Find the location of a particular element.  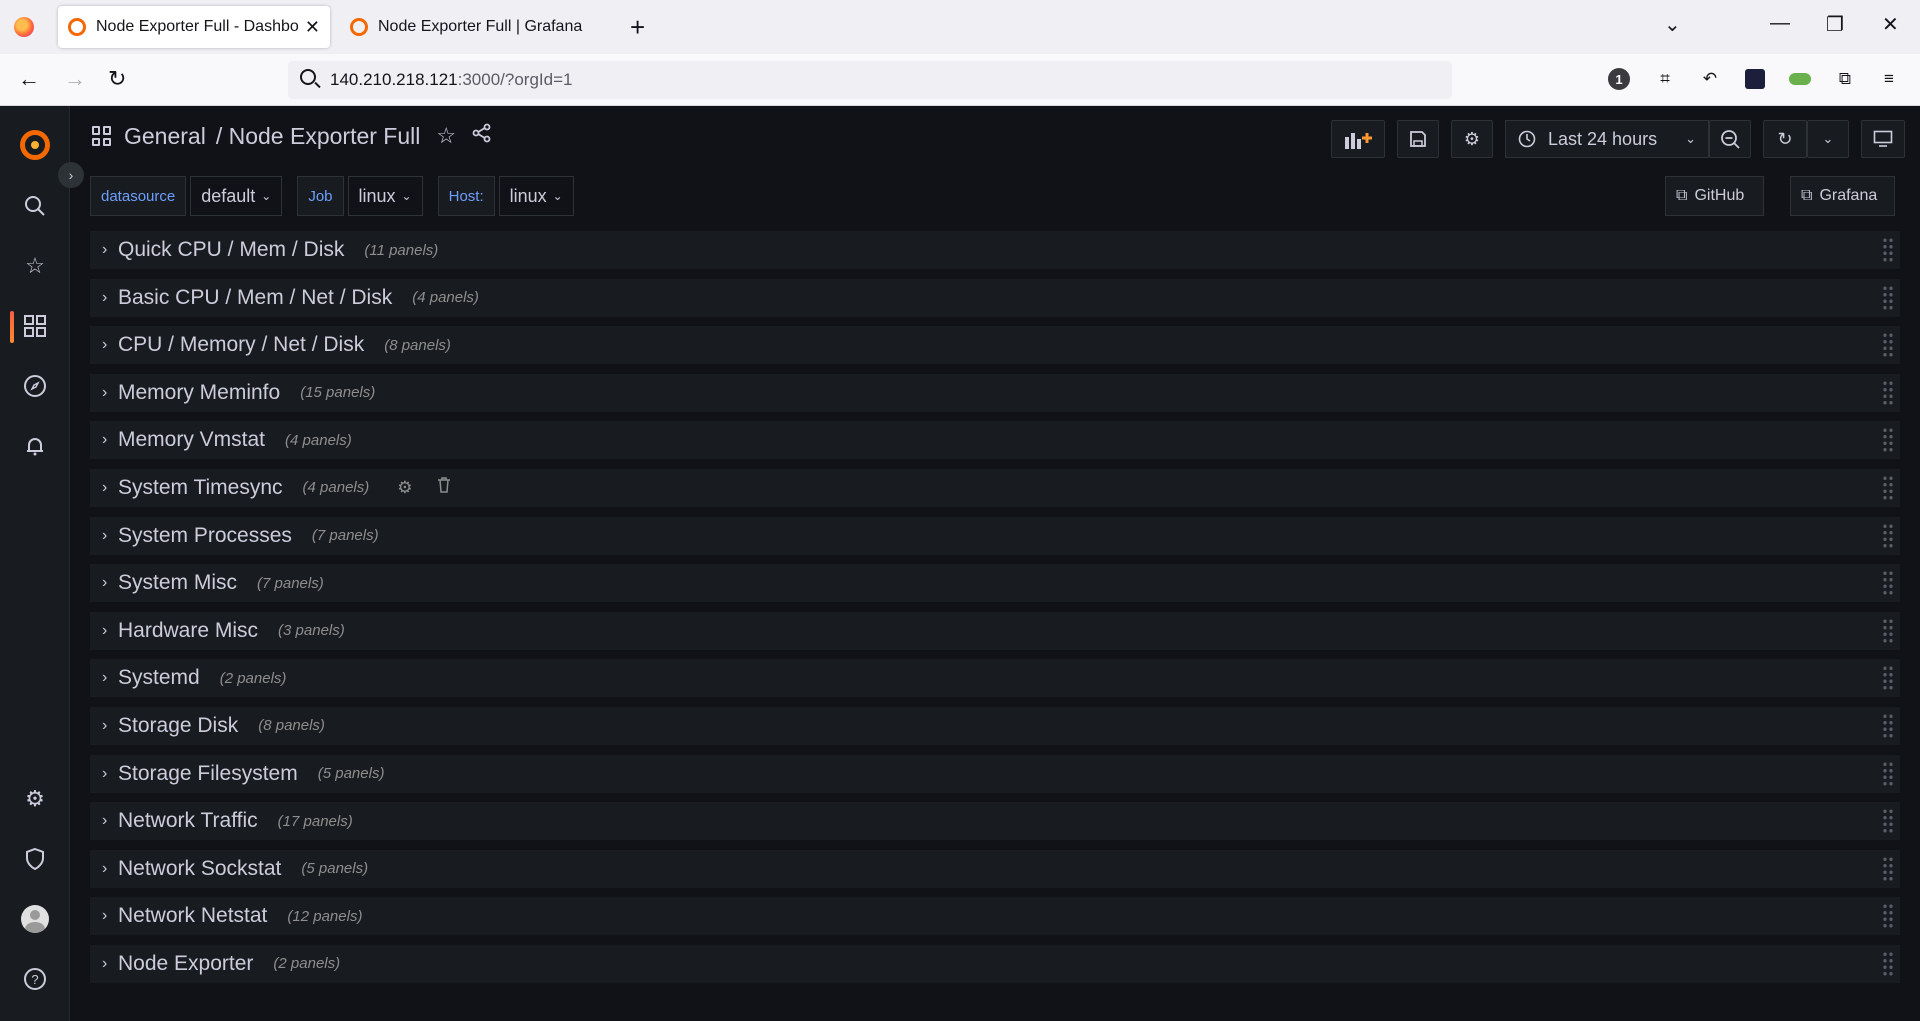

row-title: System Misc is located at coordinates (177, 583).